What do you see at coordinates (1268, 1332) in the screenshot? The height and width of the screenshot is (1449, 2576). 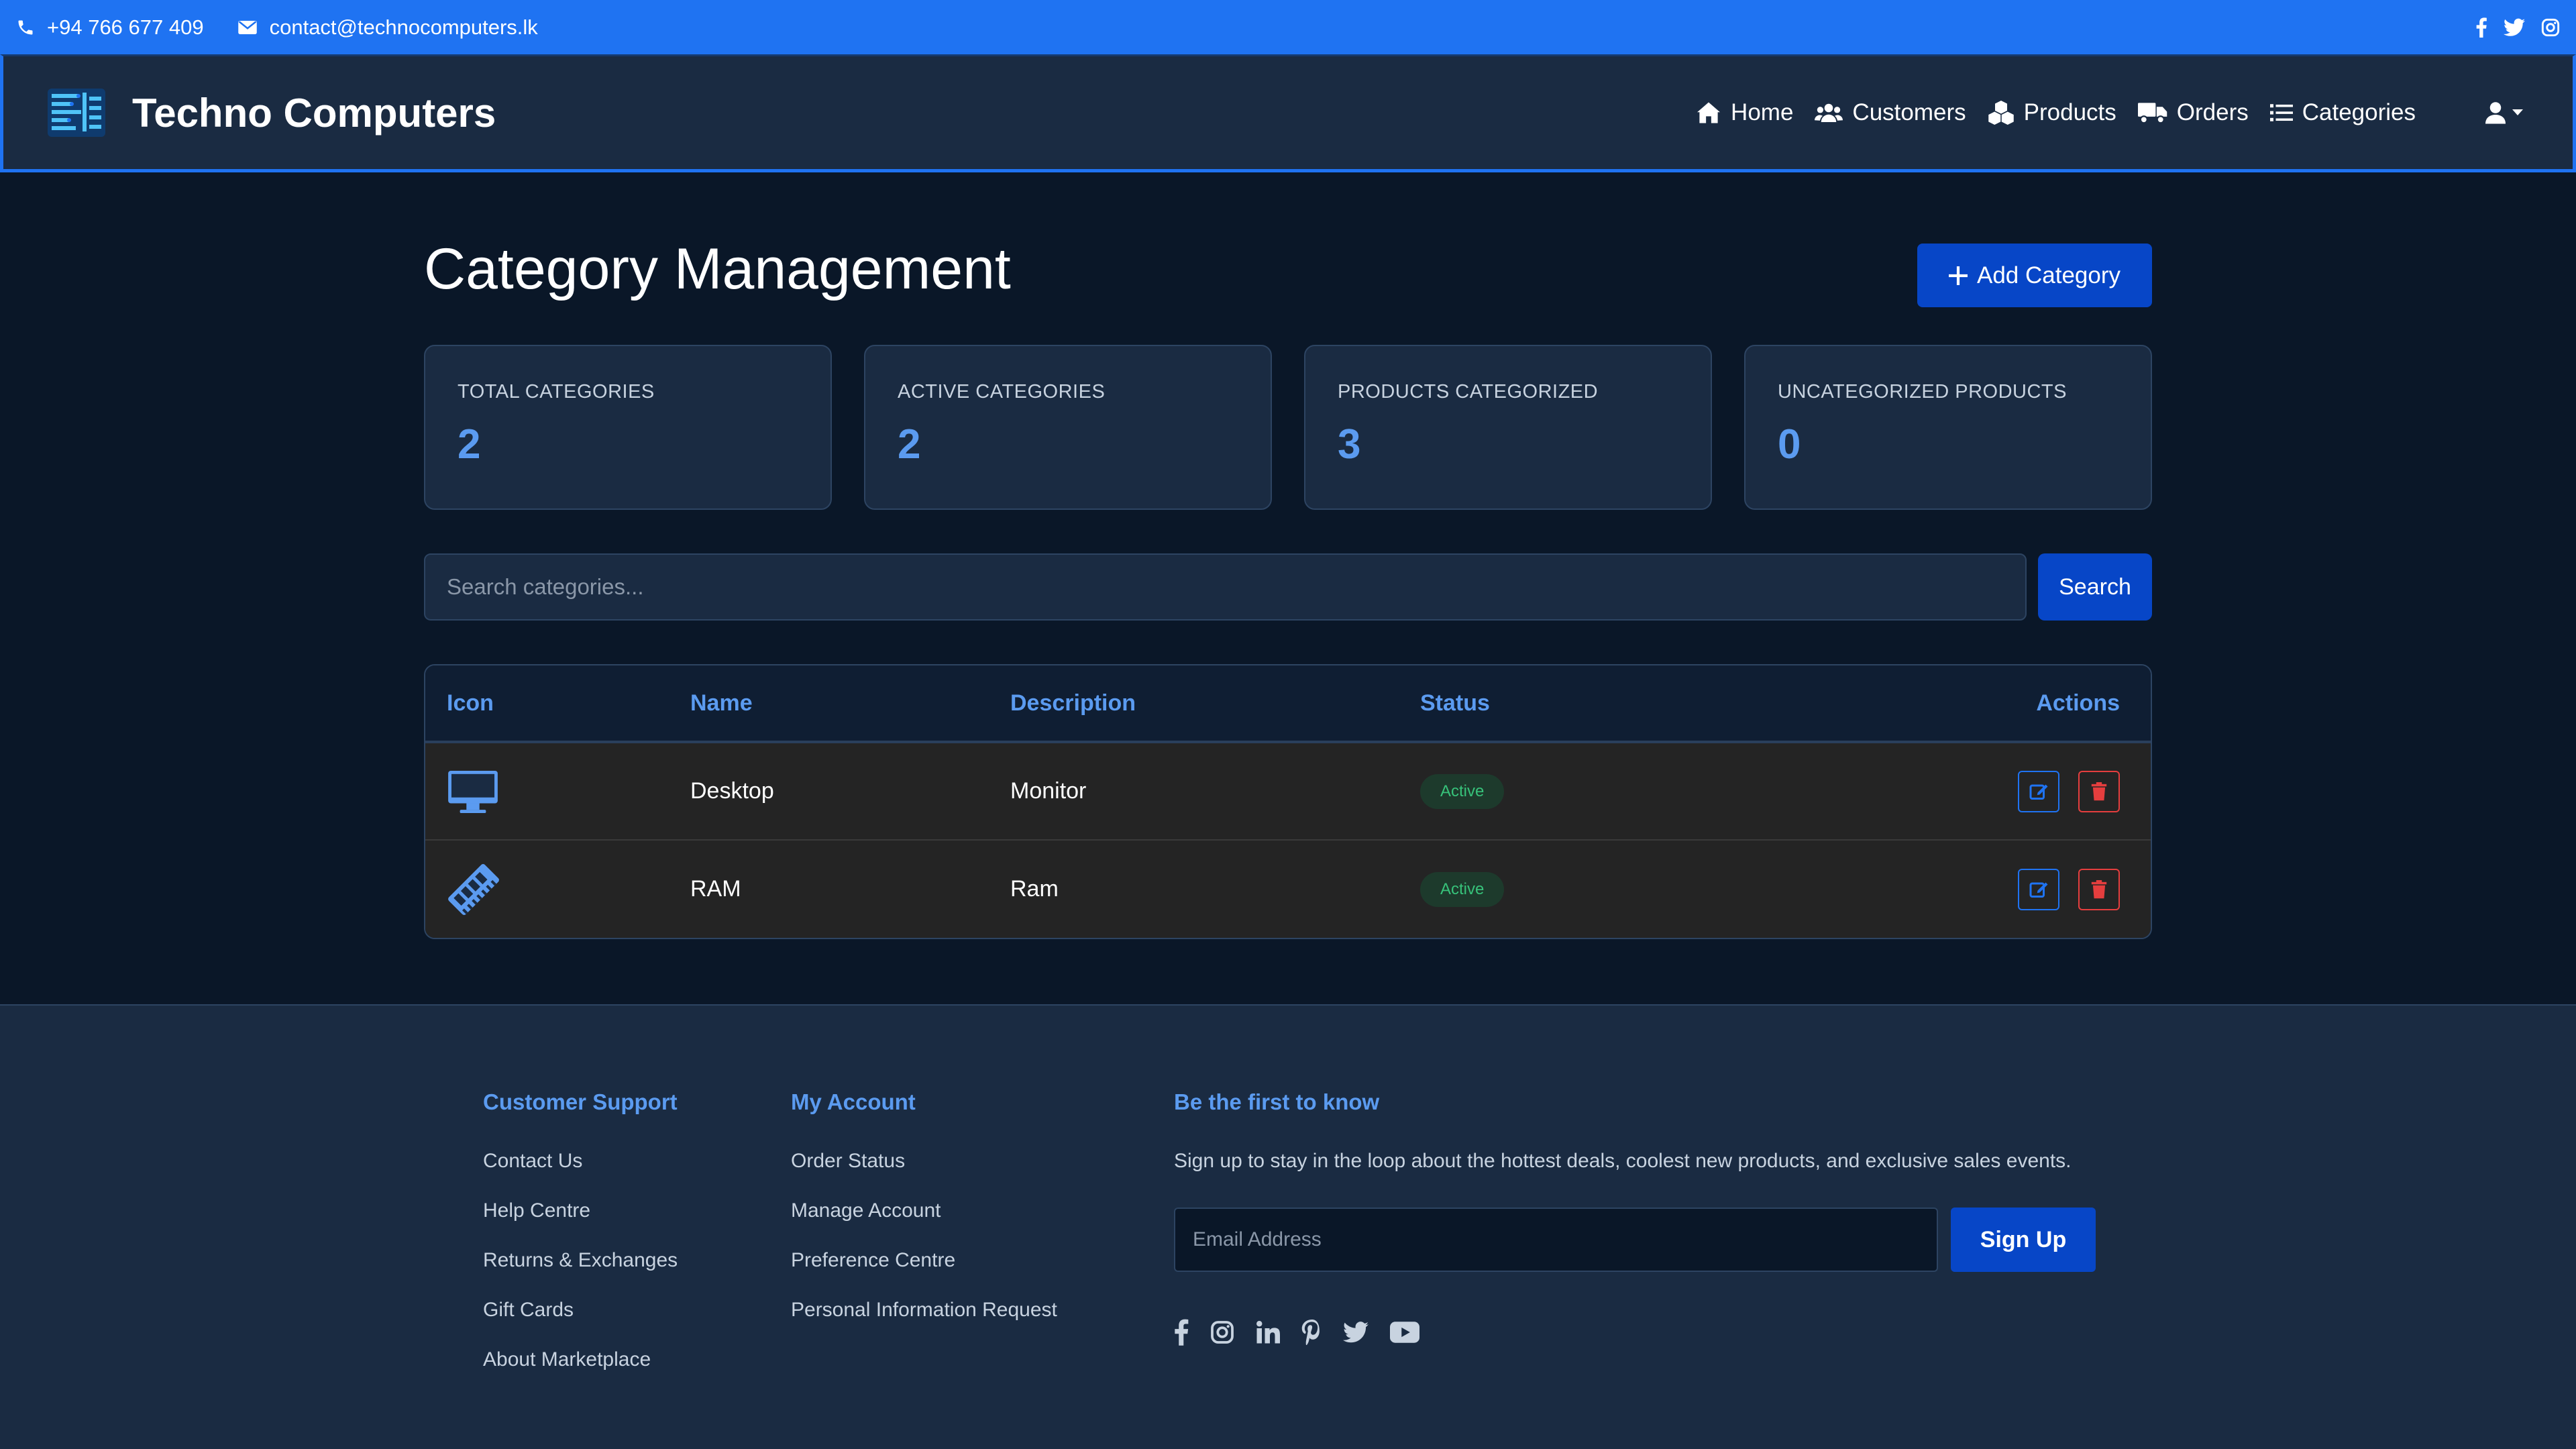 I see `linkedin-icon` at bounding box center [1268, 1332].